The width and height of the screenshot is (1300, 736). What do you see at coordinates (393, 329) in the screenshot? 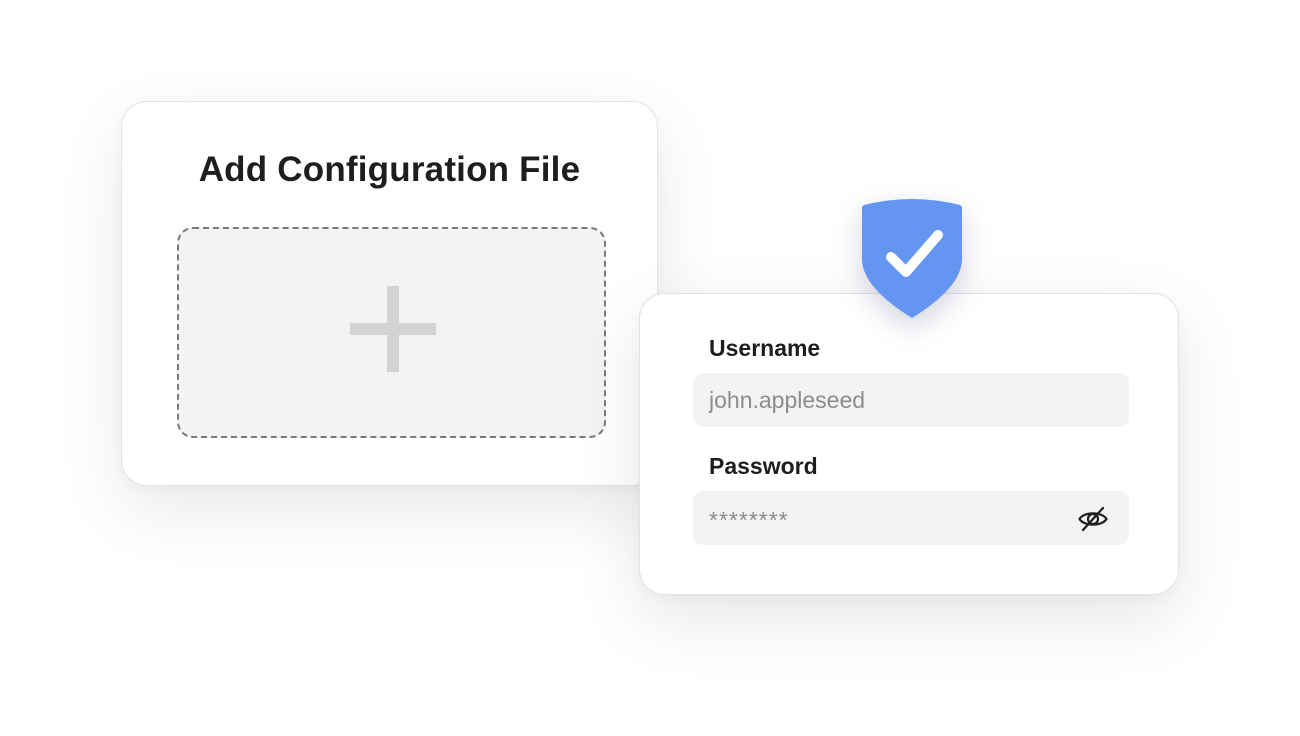
I see `plus-icon` at bounding box center [393, 329].